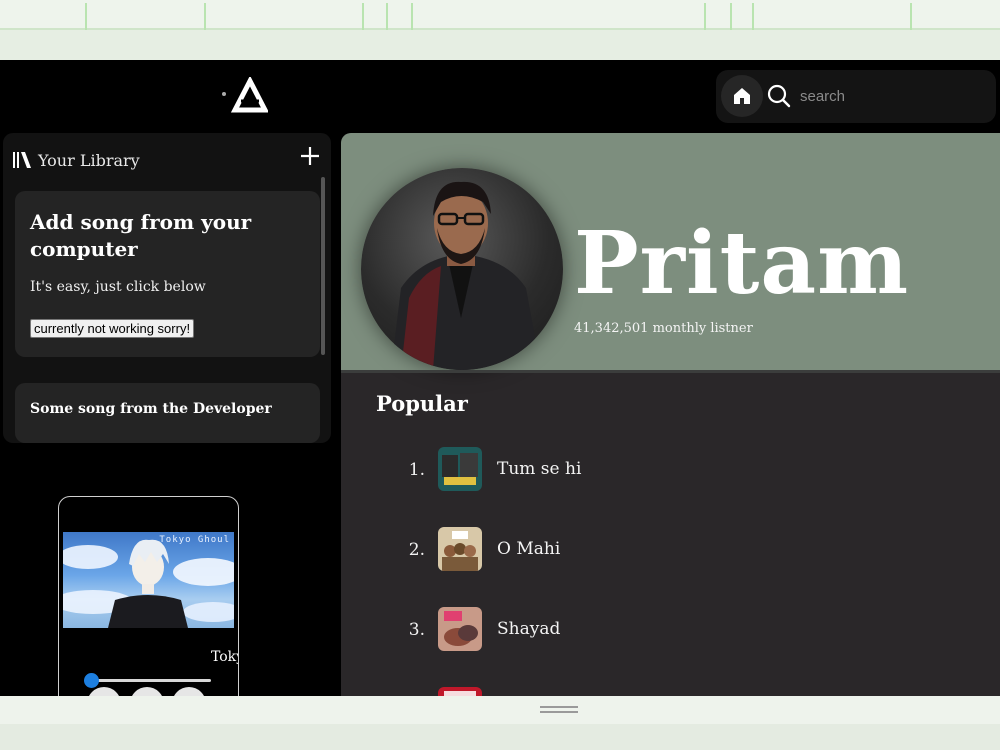 Image resolution: width=1000 pixels, height=750 pixels. I want to click on album-art-caption: Tokyo Ghoul, so click(194, 540).